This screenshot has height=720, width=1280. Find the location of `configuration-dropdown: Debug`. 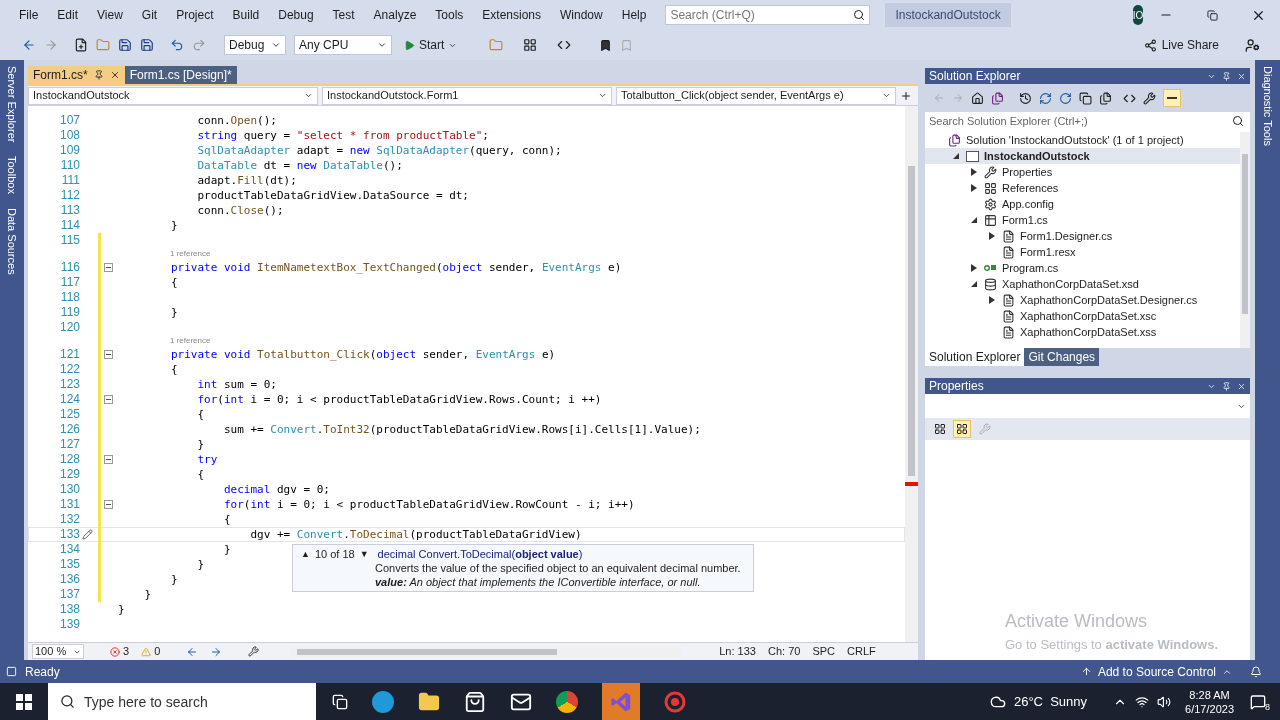

configuration-dropdown: Debug is located at coordinates (255, 45).